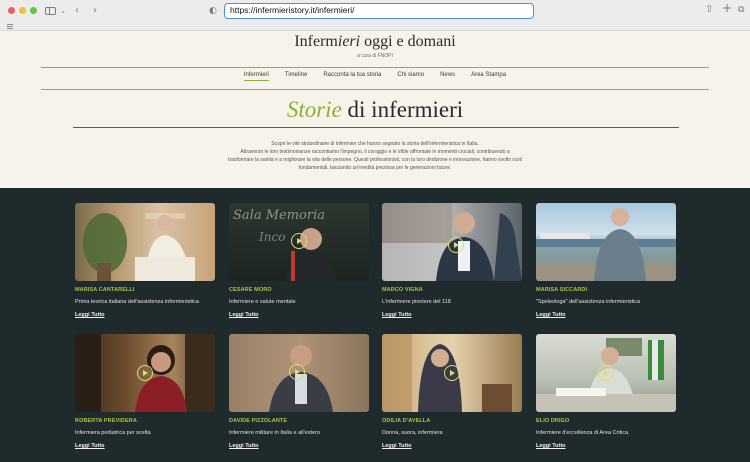 Image resolution: width=750 pixels, height=462 pixels. I want to click on back-arrow-icon: ‹, so click(77, 10).